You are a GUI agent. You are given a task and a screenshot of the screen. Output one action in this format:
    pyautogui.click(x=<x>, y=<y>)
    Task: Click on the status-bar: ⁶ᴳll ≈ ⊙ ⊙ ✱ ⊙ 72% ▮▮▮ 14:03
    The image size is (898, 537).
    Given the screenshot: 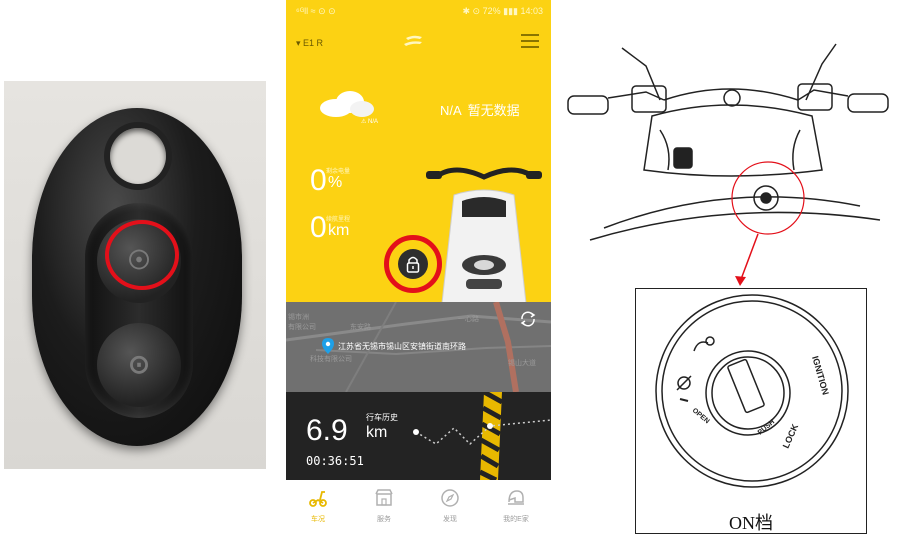 What is the action you would take?
    pyautogui.click(x=418, y=11)
    